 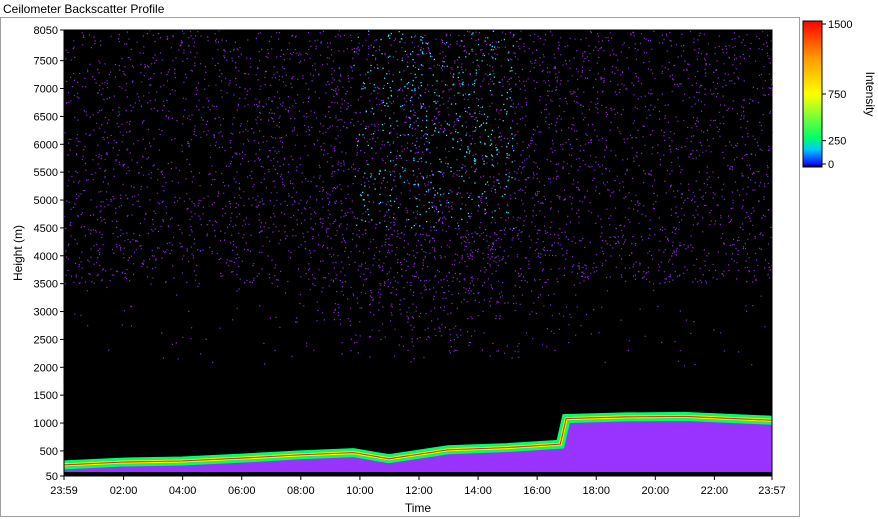 What do you see at coordinates (242, 491) in the screenshot?
I see `x-tick-label: 06:00` at bounding box center [242, 491].